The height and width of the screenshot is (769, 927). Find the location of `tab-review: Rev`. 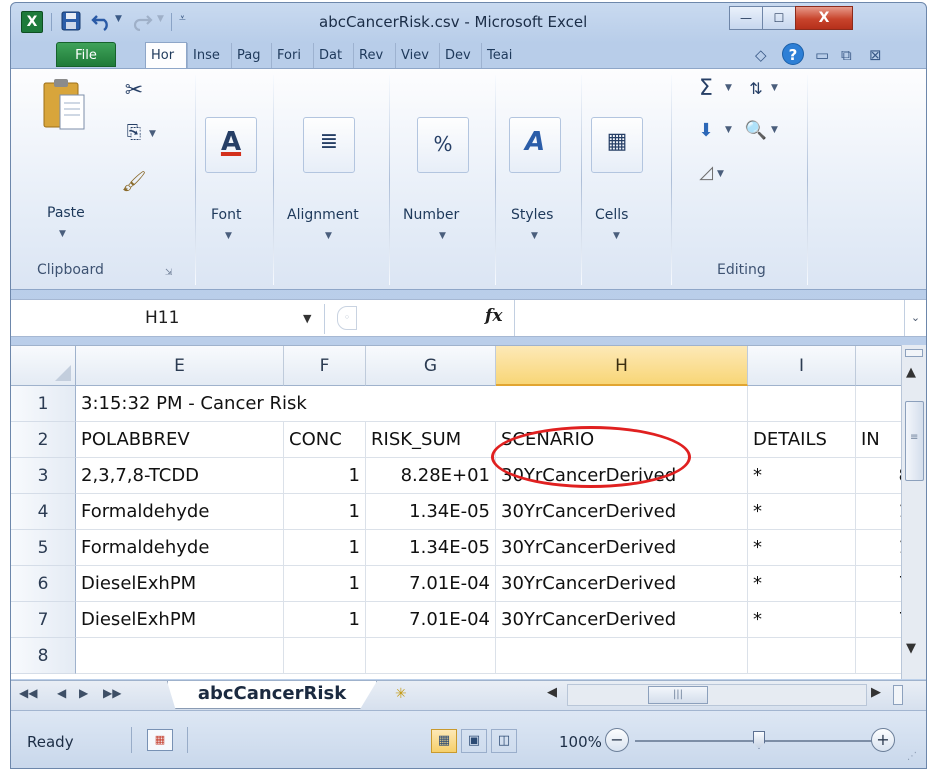

tab-review: Rev is located at coordinates (374, 55).